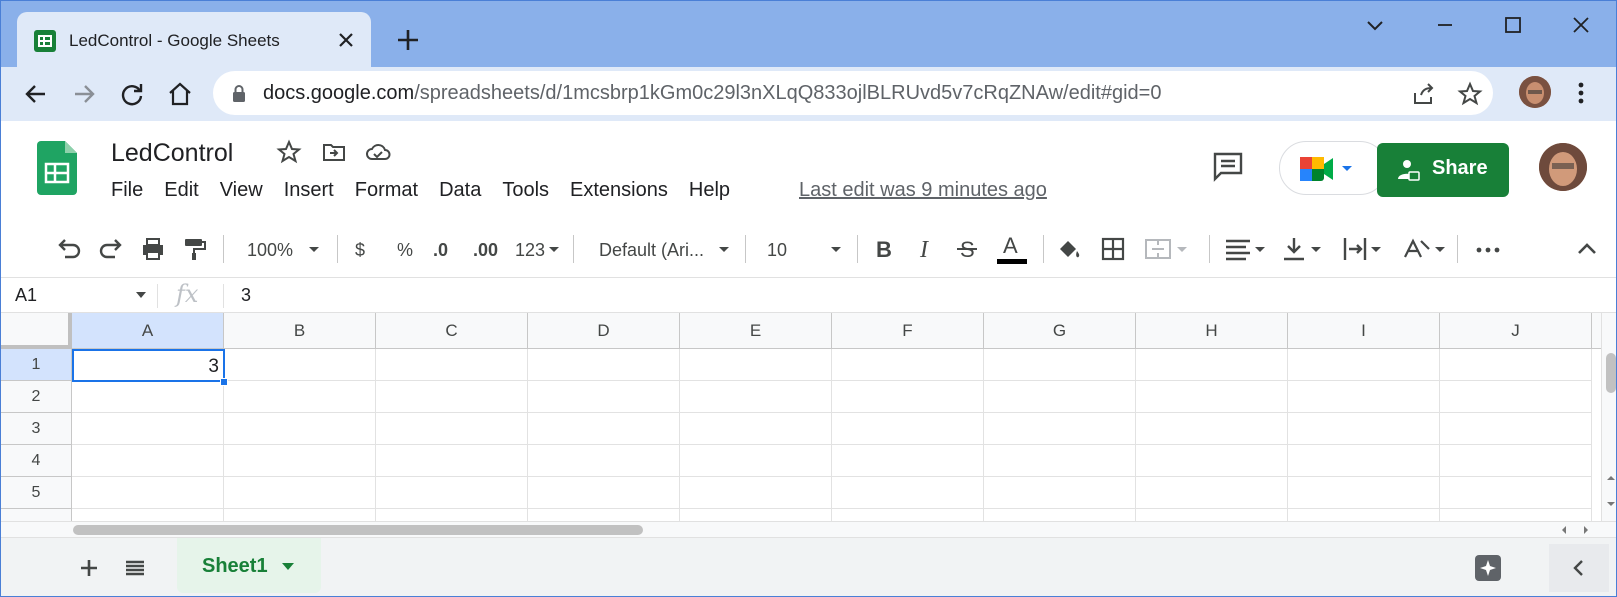 This screenshot has height=597, width=1617. What do you see at coordinates (1363, 249) in the screenshot?
I see `text-wrapping-icon` at bounding box center [1363, 249].